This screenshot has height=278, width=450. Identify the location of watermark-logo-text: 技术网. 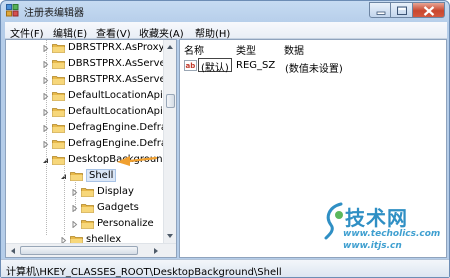
(376, 218).